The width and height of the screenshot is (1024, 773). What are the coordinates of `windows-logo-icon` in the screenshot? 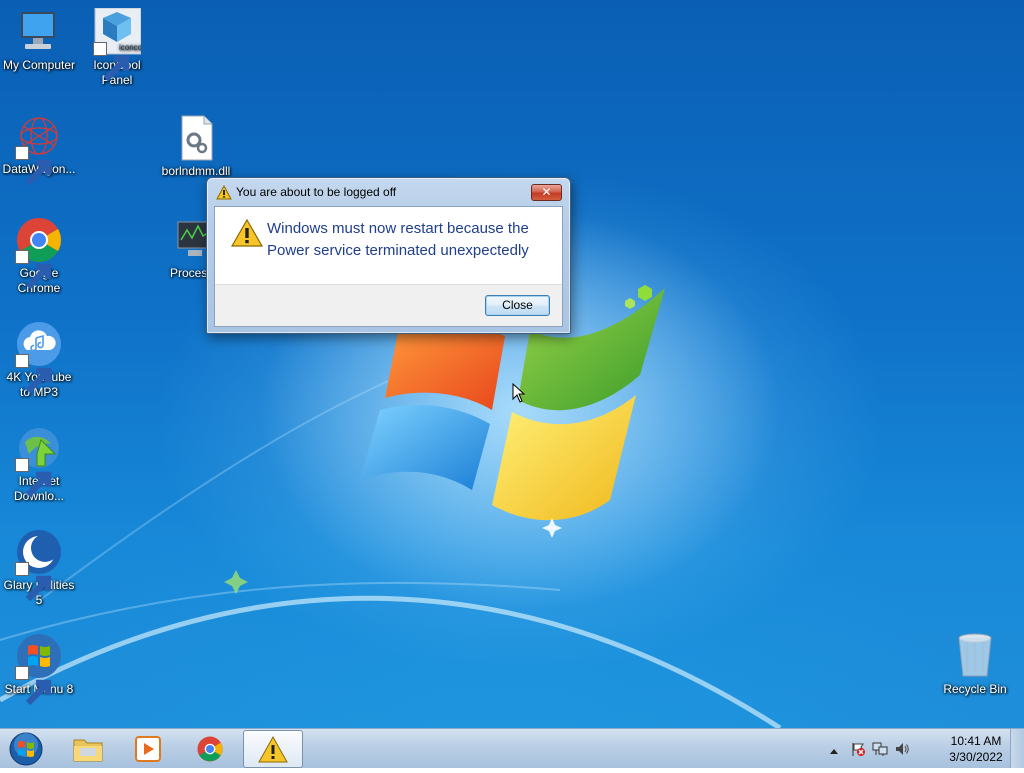 It's located at (39, 669).